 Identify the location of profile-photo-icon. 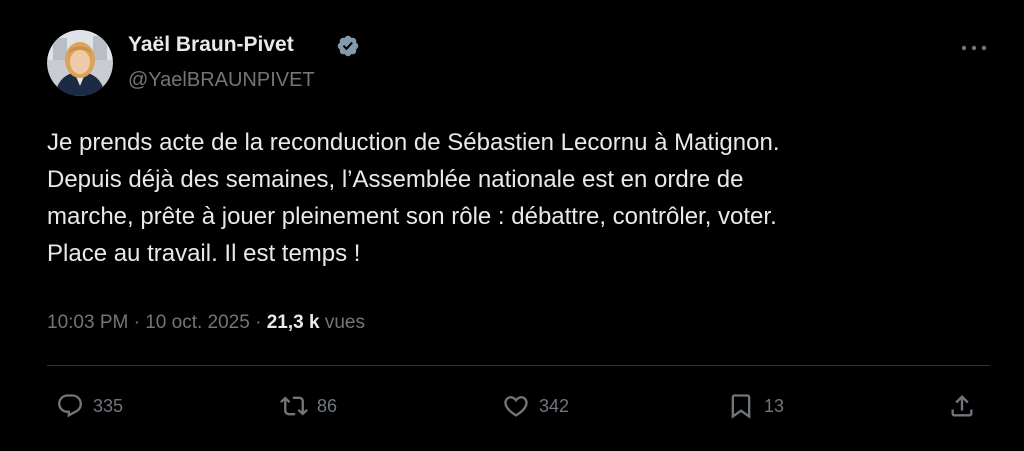
(80, 63).